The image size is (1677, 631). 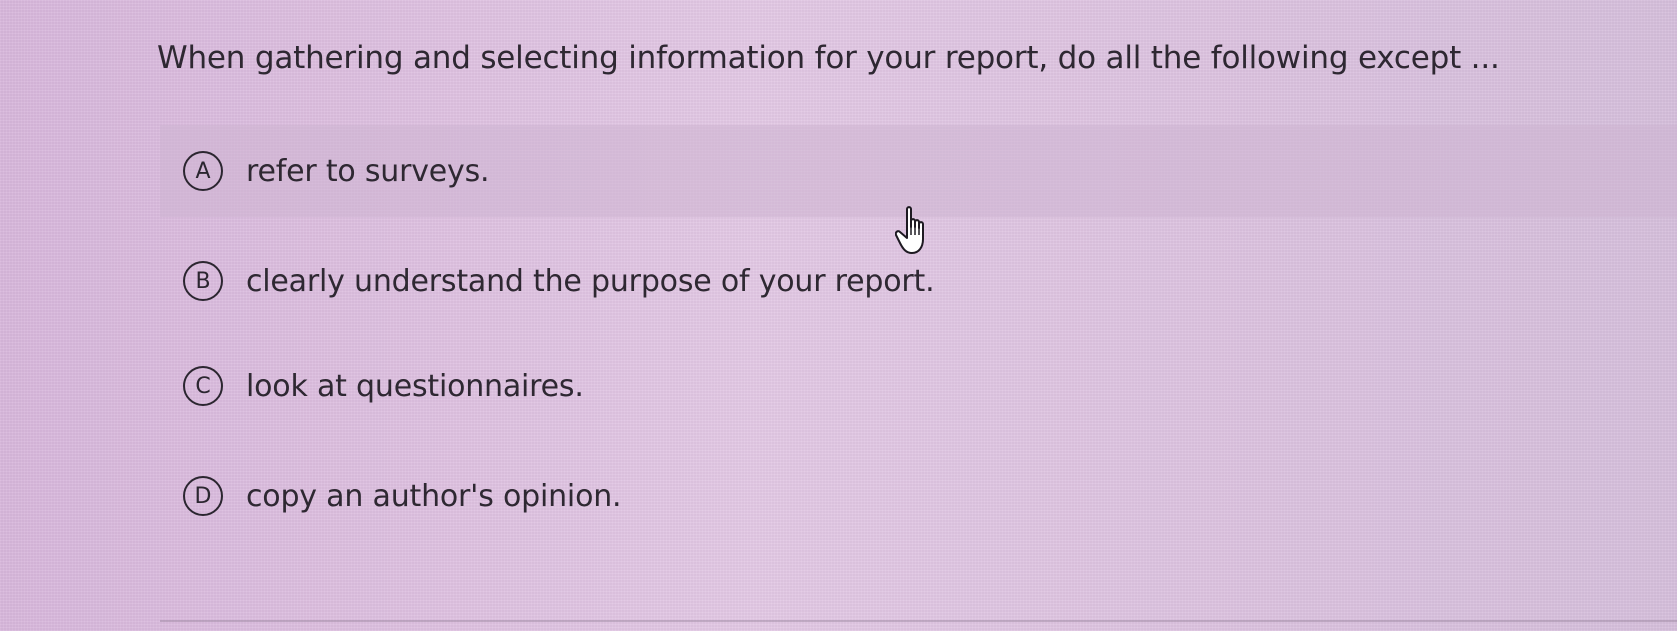 I want to click on answer-option-a: A refer to surveys., so click(x=918, y=171).